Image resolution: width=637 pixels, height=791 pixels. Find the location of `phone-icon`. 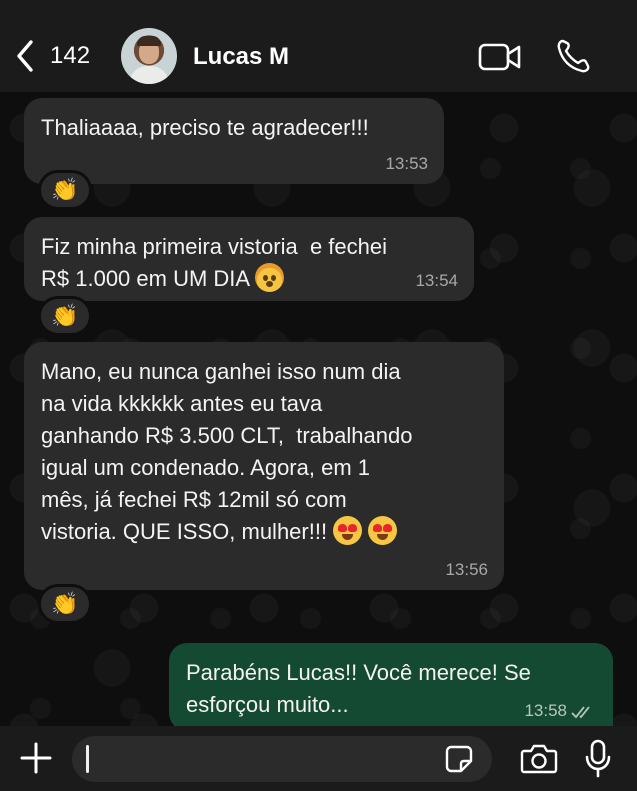

phone-icon is located at coordinates (573, 56).